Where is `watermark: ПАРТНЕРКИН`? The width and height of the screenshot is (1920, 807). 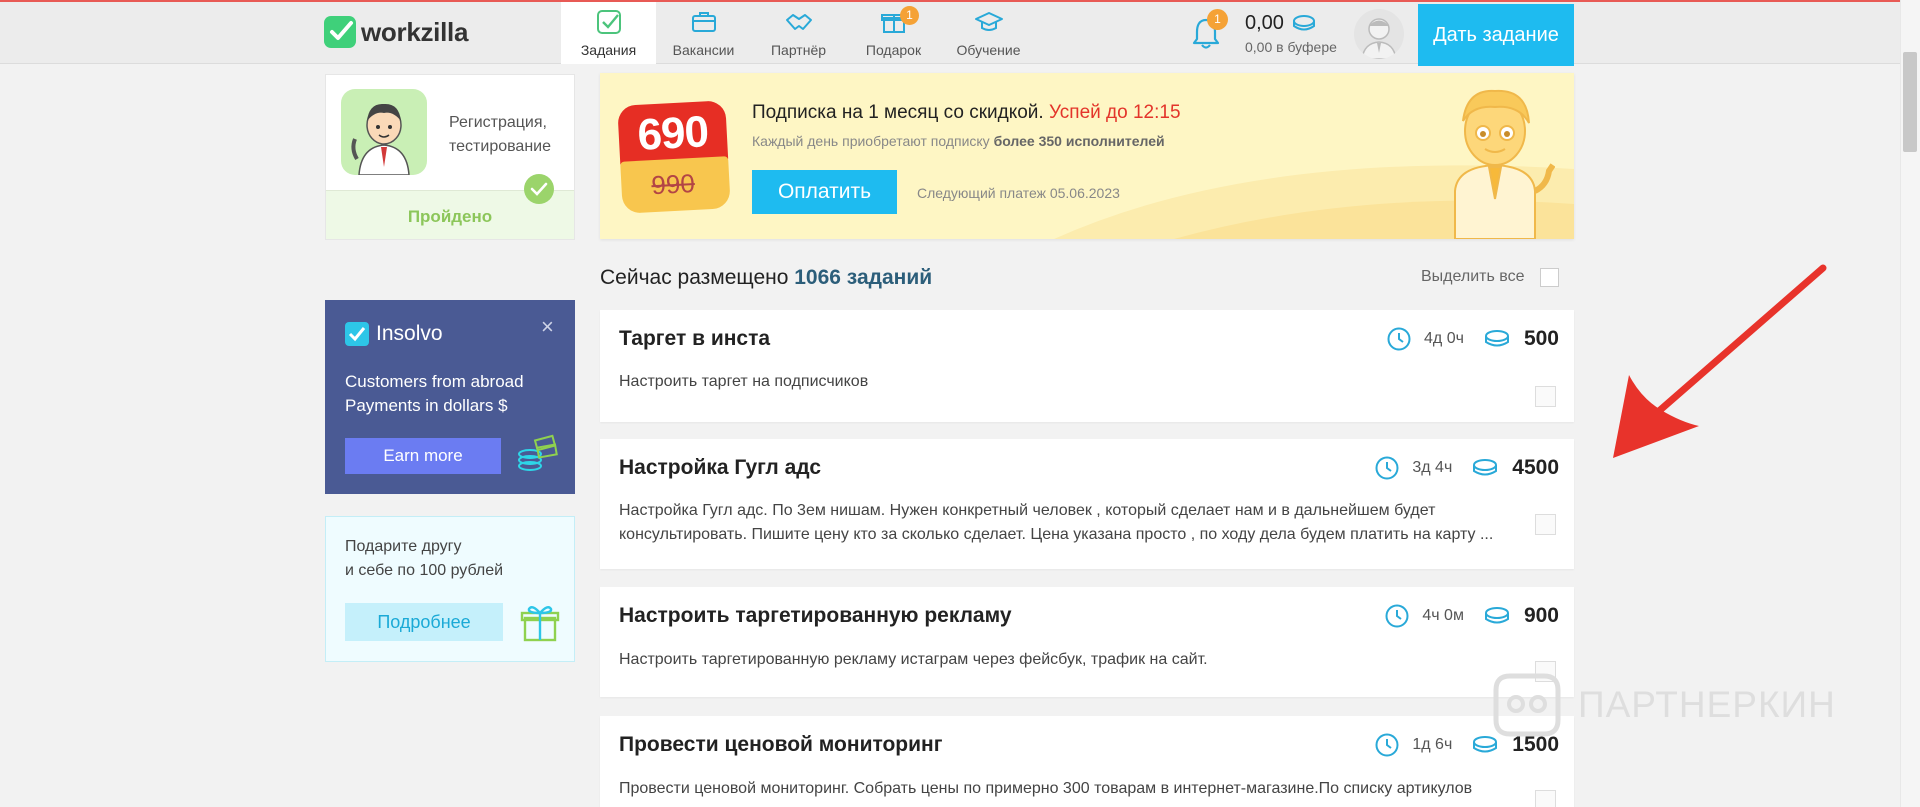 watermark: ПАРТНЕРКИН is located at coordinates (1663, 705).